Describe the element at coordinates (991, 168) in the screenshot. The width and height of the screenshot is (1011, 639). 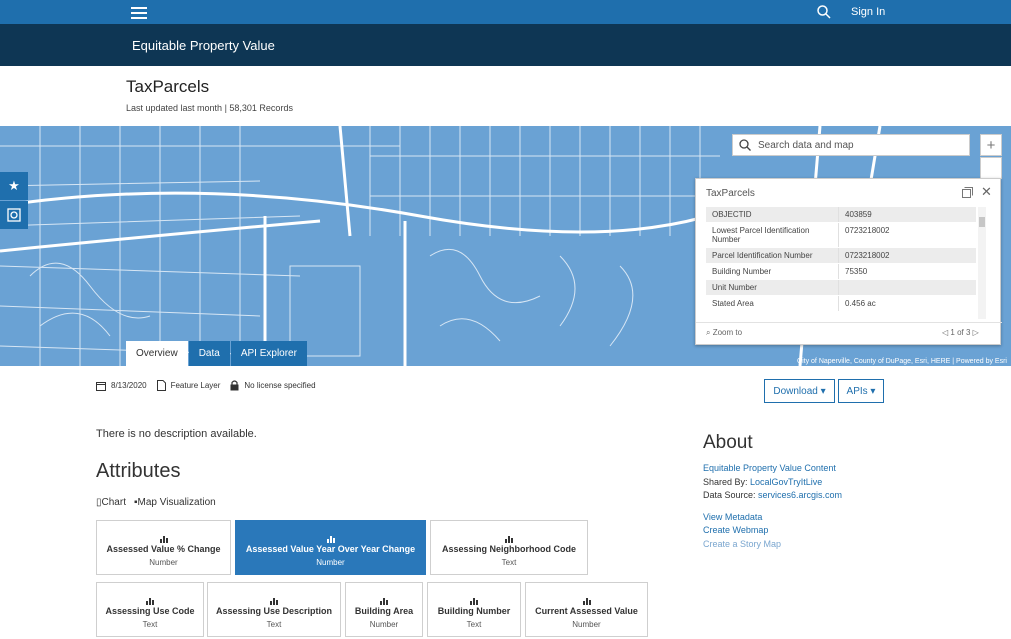
I see `zoom-out-button` at that location.